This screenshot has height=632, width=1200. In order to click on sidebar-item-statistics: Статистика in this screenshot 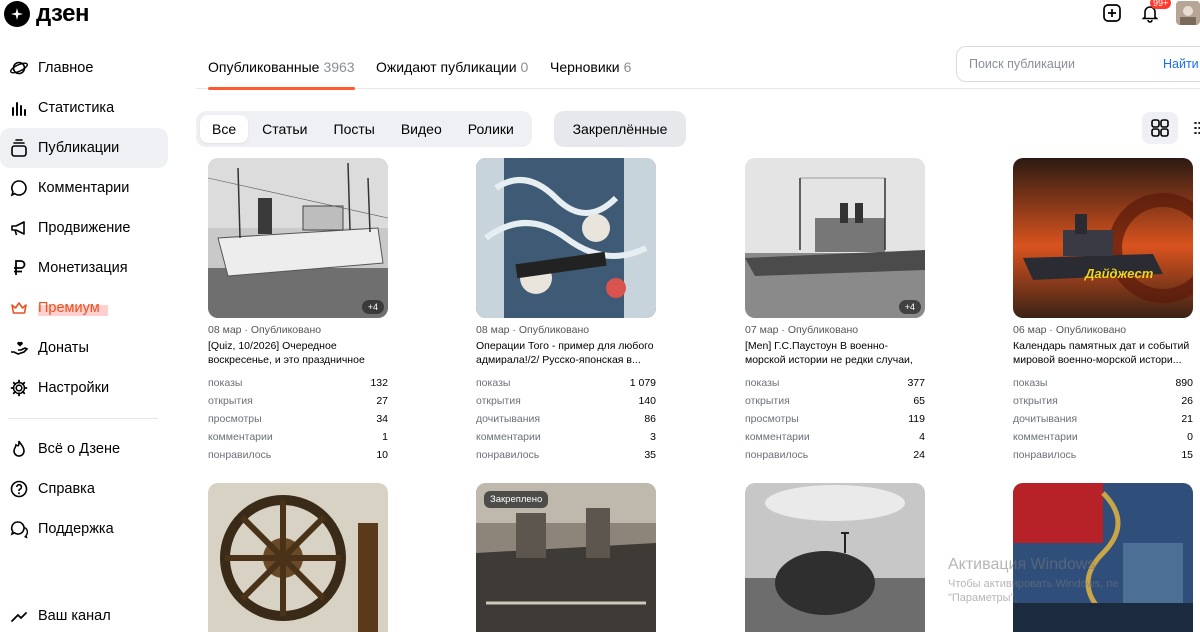, I will do `click(84, 108)`.